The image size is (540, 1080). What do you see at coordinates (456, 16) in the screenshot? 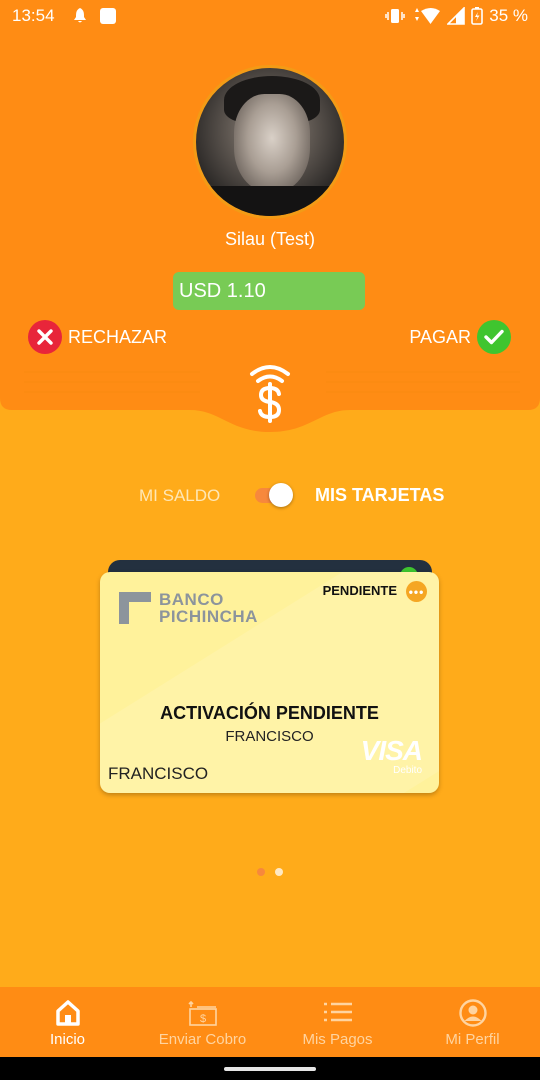
I see `signal-icon` at bounding box center [456, 16].